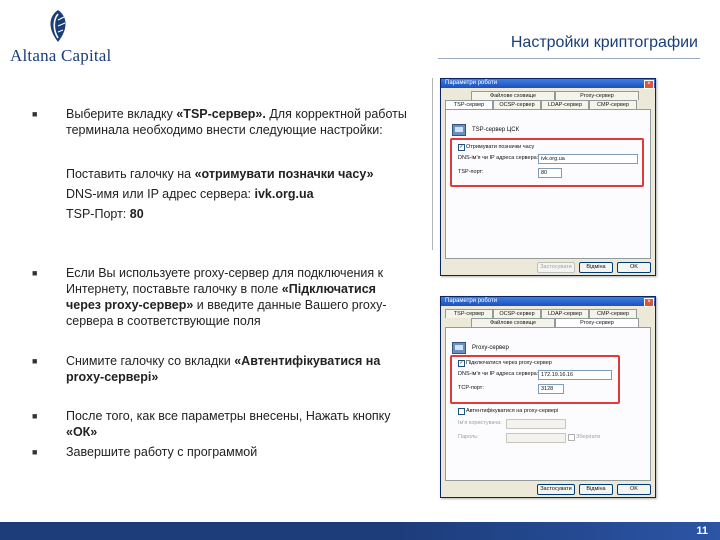  Describe the element at coordinates (480, 423) in the screenshot. I see `username-label: Ім'я користувача:` at that location.